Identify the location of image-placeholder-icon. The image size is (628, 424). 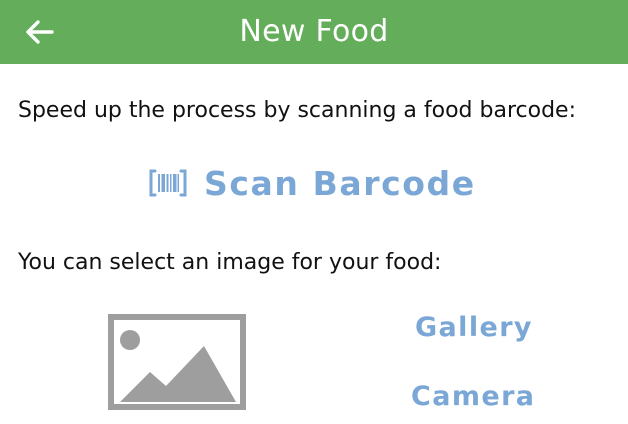
(177, 362).